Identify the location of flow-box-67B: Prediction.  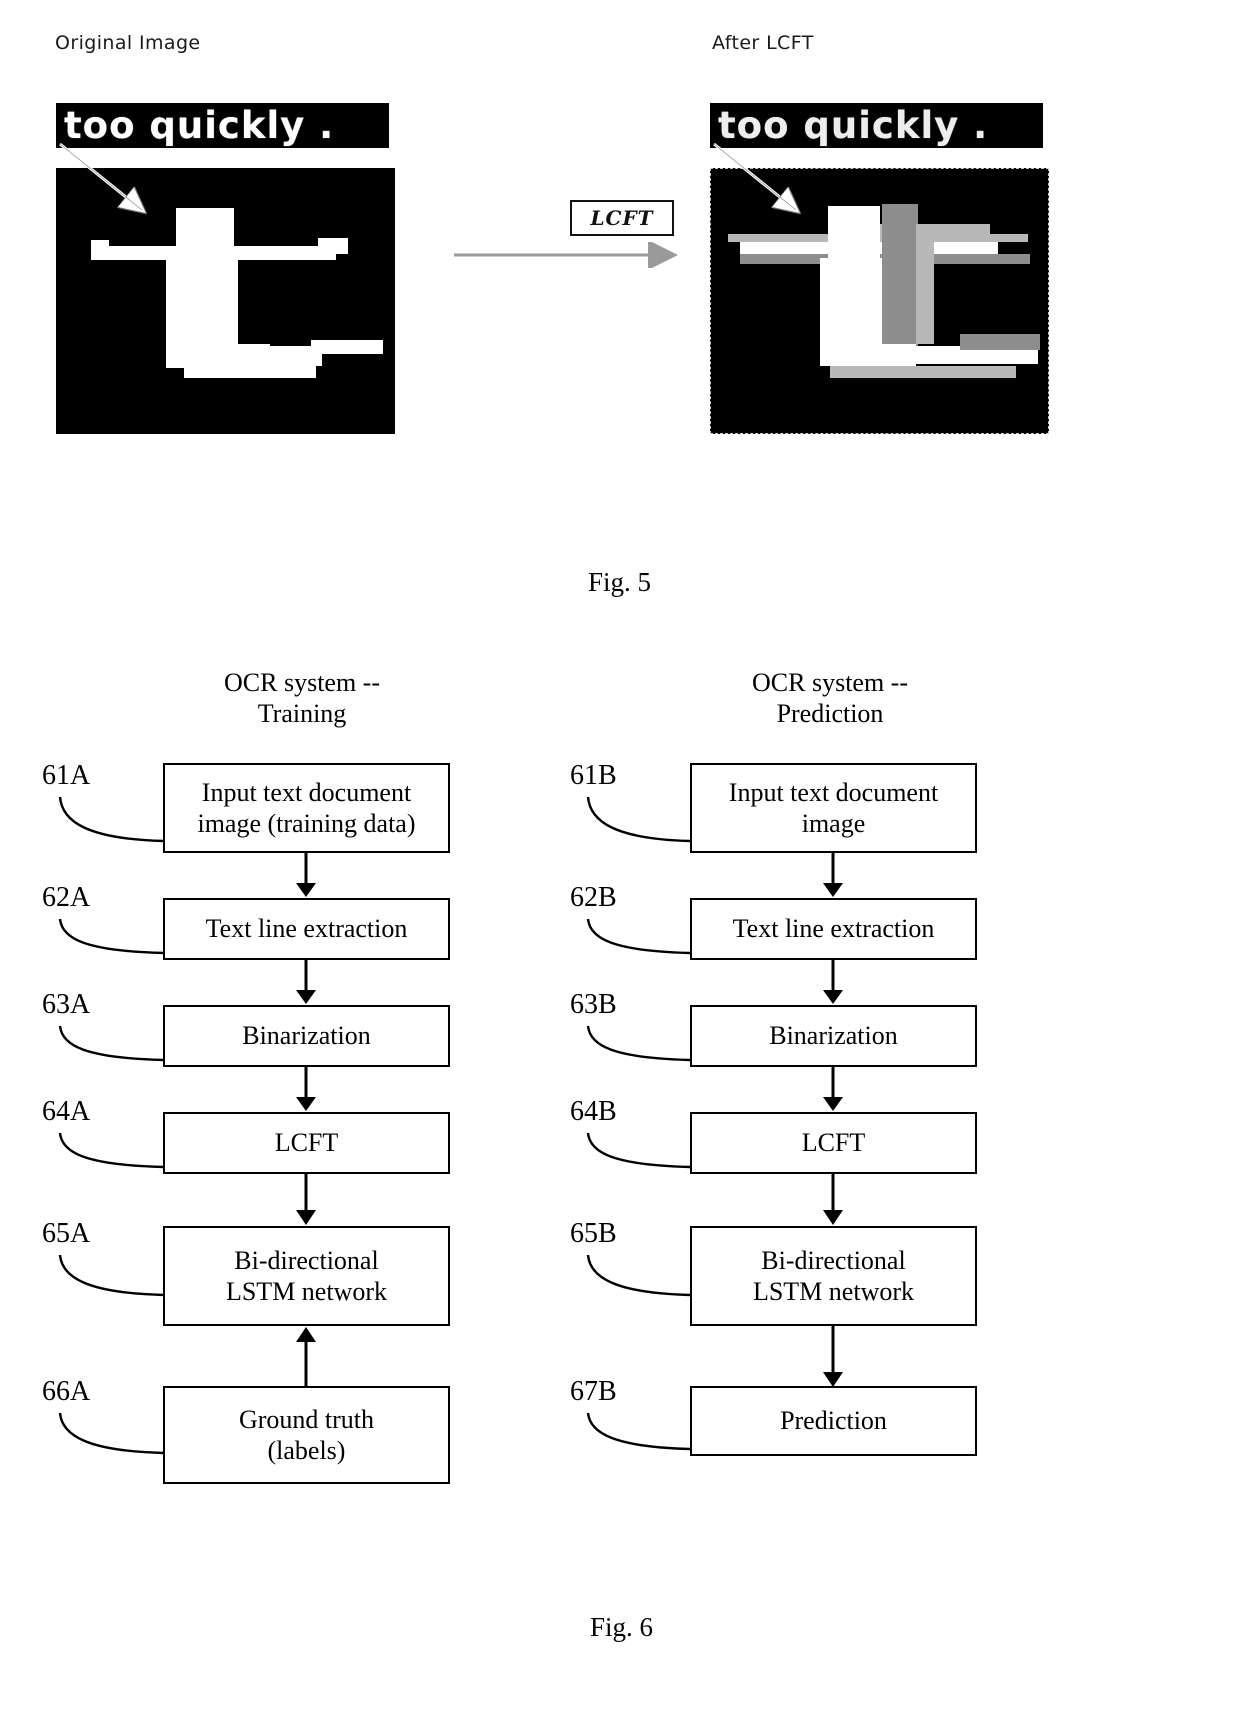
(833, 1421).